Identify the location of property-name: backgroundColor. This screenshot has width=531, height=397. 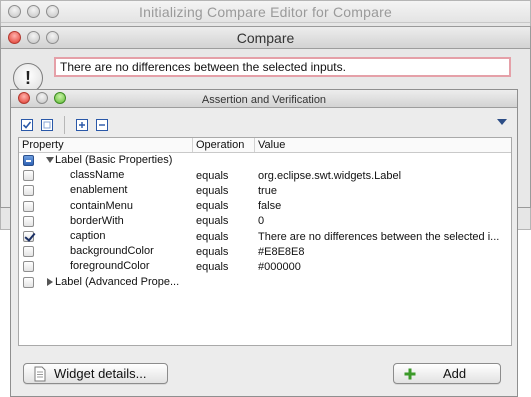
(112, 251).